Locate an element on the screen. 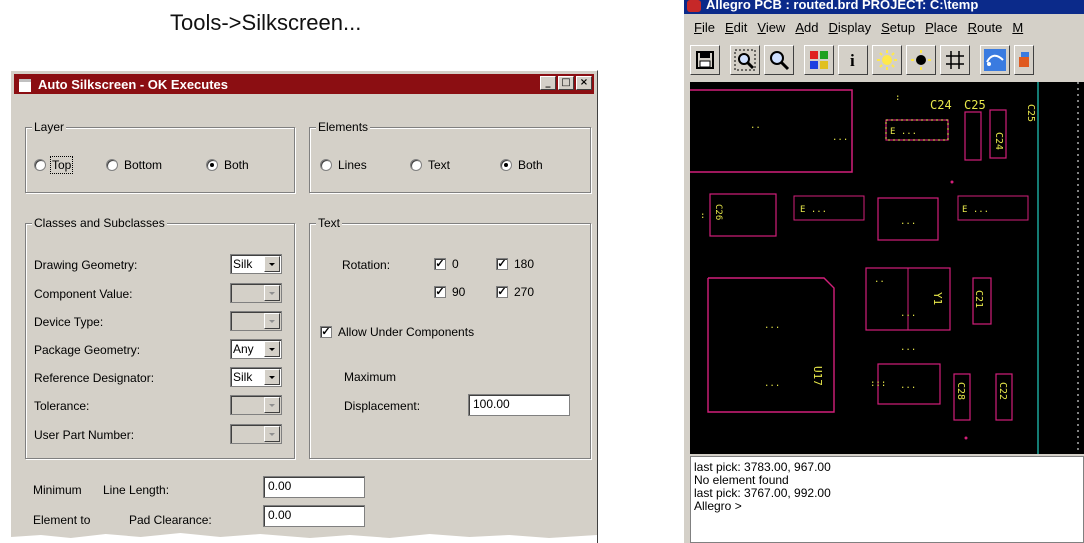 This screenshot has height=543, width=1084. elements-both-radio: Both is located at coordinates (521, 165).